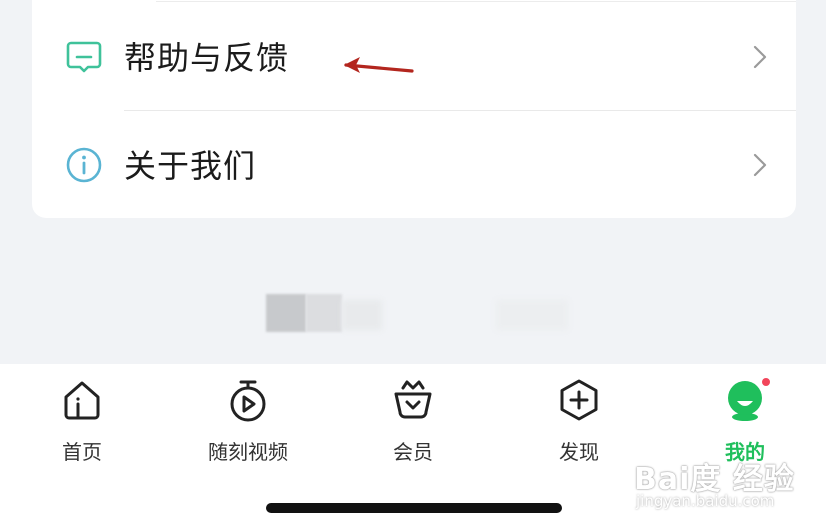  I want to click on home-icon, so click(82, 400).